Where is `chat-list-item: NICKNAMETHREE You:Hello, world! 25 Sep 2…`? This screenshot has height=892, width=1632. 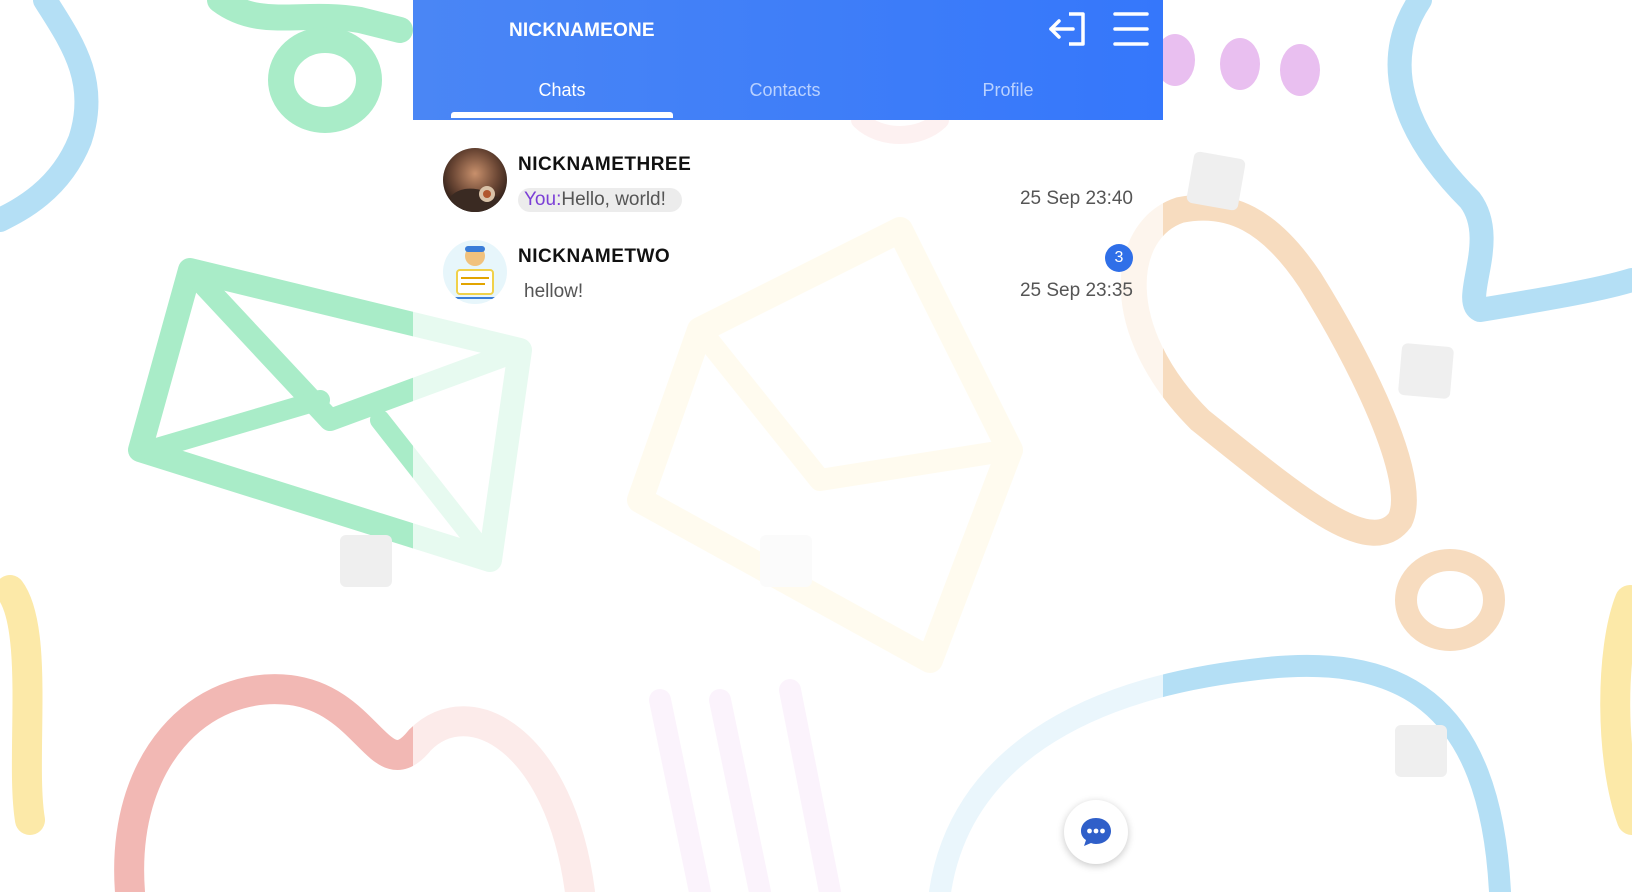 chat-list-item: NICKNAMETHREE You:Hello, world! 25 Sep 2… is located at coordinates (788, 188).